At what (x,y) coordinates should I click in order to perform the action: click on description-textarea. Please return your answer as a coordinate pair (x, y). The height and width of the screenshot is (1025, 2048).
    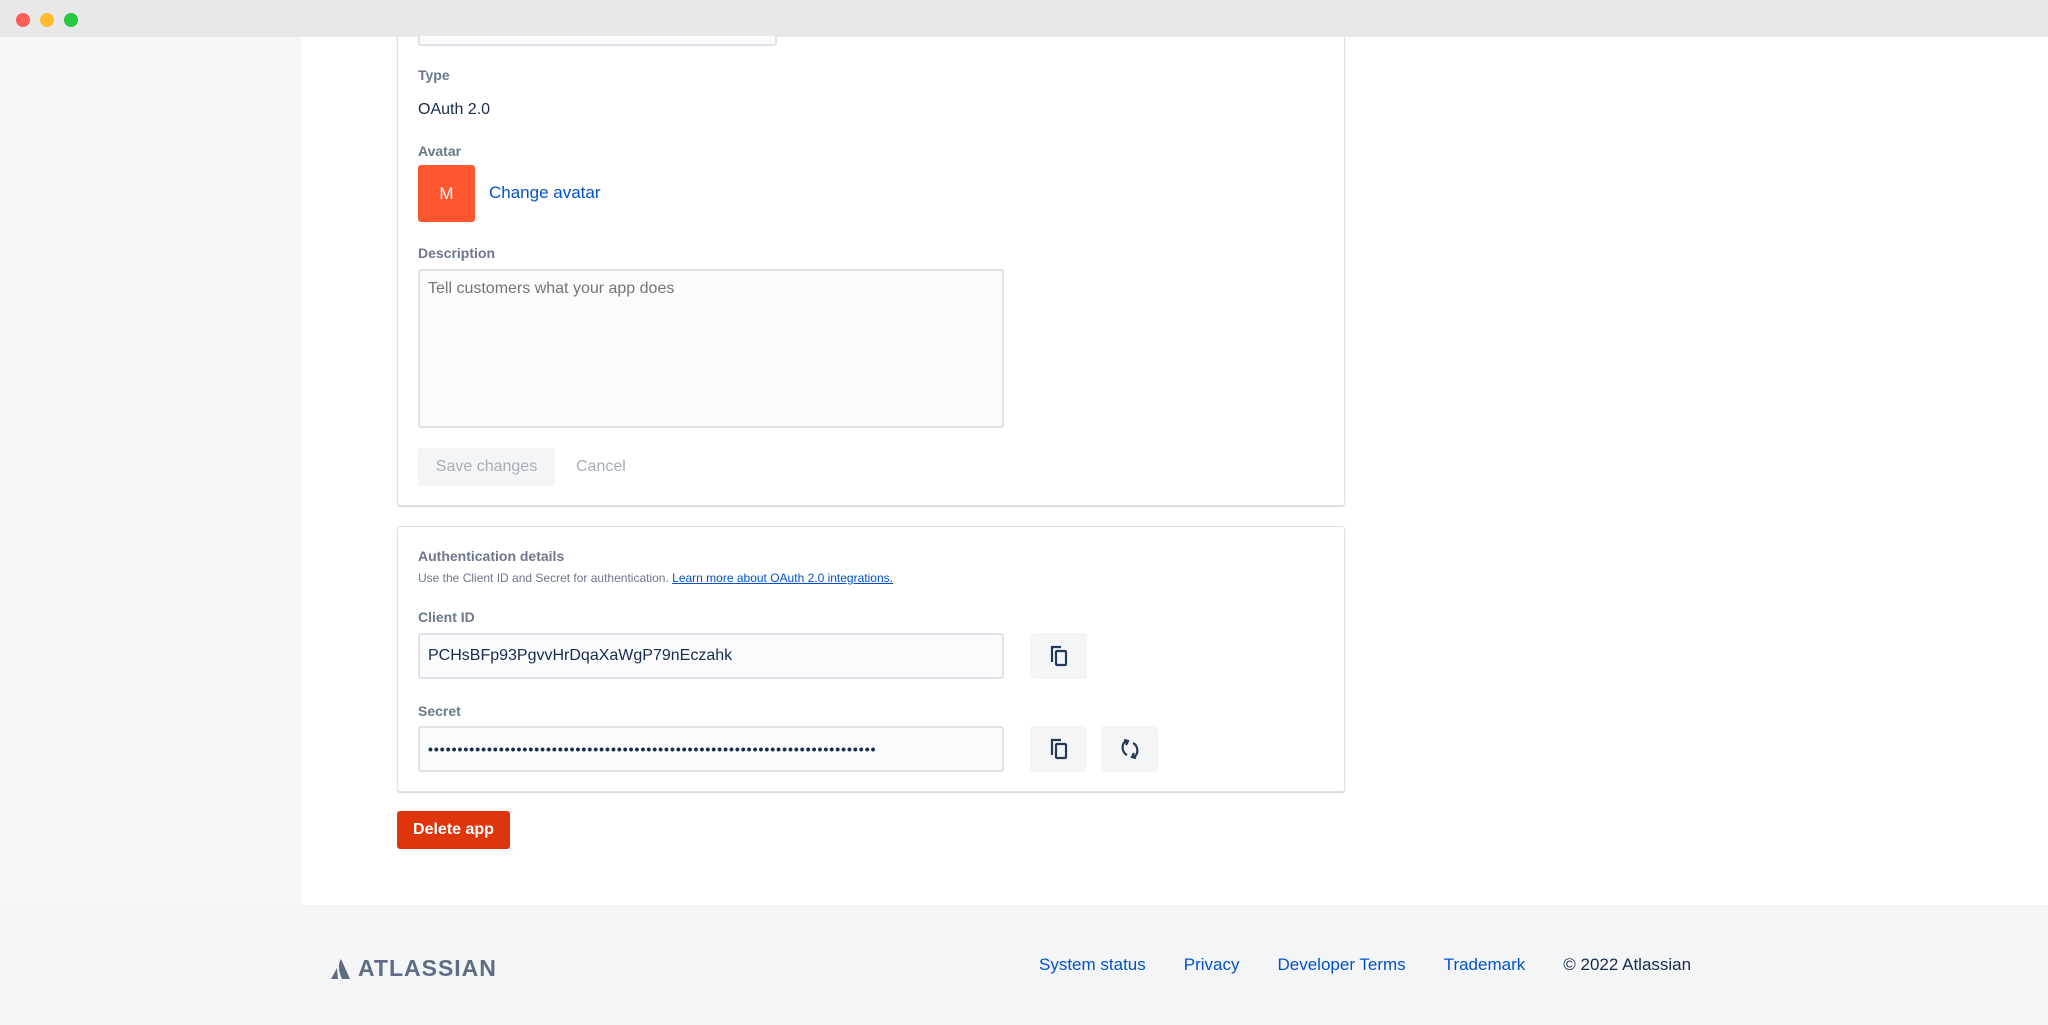
    Looking at the image, I should click on (711, 348).